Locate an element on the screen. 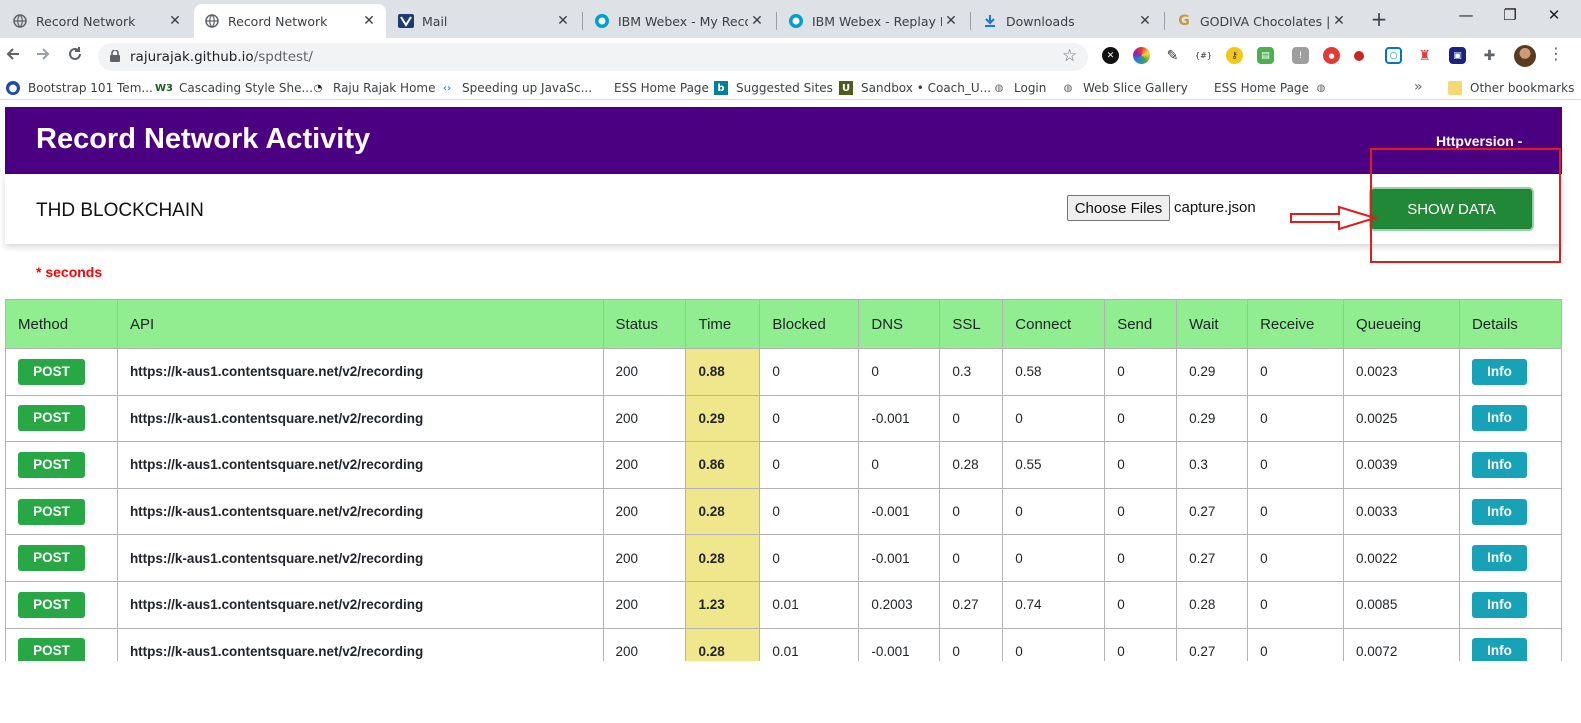 This screenshot has height=723, width=1581. extension-x-icon: ✕ is located at coordinates (1110, 55).